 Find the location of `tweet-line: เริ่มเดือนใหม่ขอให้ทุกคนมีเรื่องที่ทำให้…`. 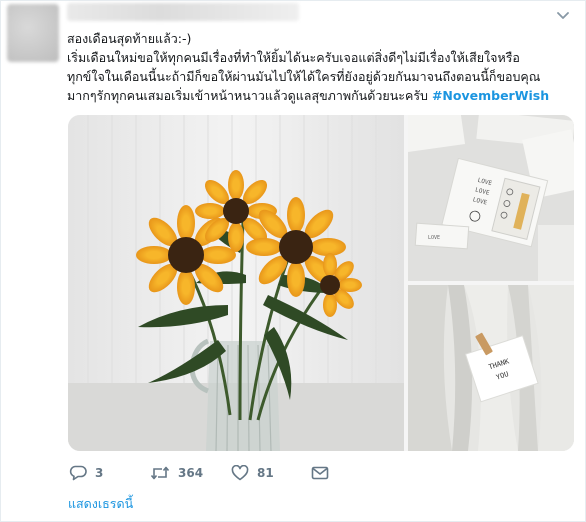

tweet-line: เริ่มเดือนใหม่ขอให้ทุกคนมีเรื่องที่ทำให้… is located at coordinates (293, 57).